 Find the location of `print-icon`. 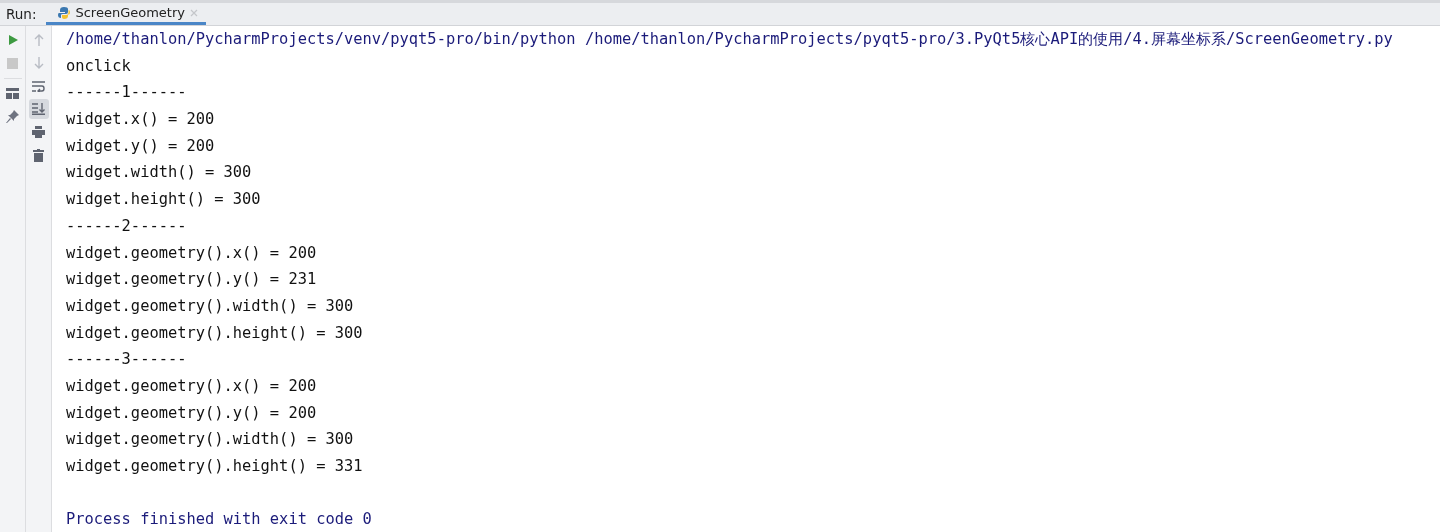

print-icon is located at coordinates (38, 132).